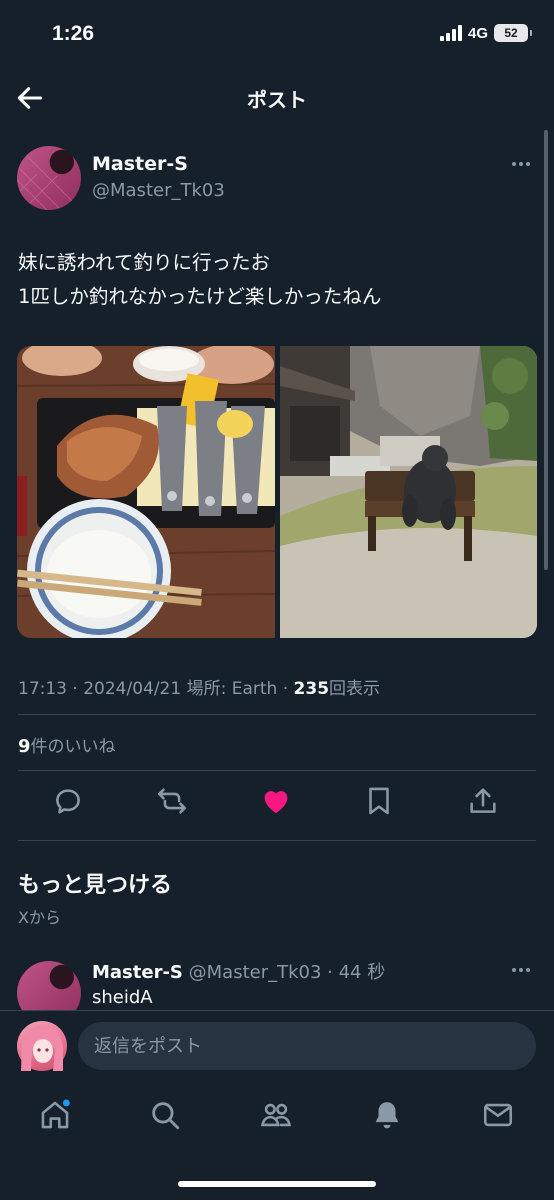 The image size is (554, 1200). Describe the element at coordinates (49, 182) in the screenshot. I see `avatar-pattern-icon` at that location.